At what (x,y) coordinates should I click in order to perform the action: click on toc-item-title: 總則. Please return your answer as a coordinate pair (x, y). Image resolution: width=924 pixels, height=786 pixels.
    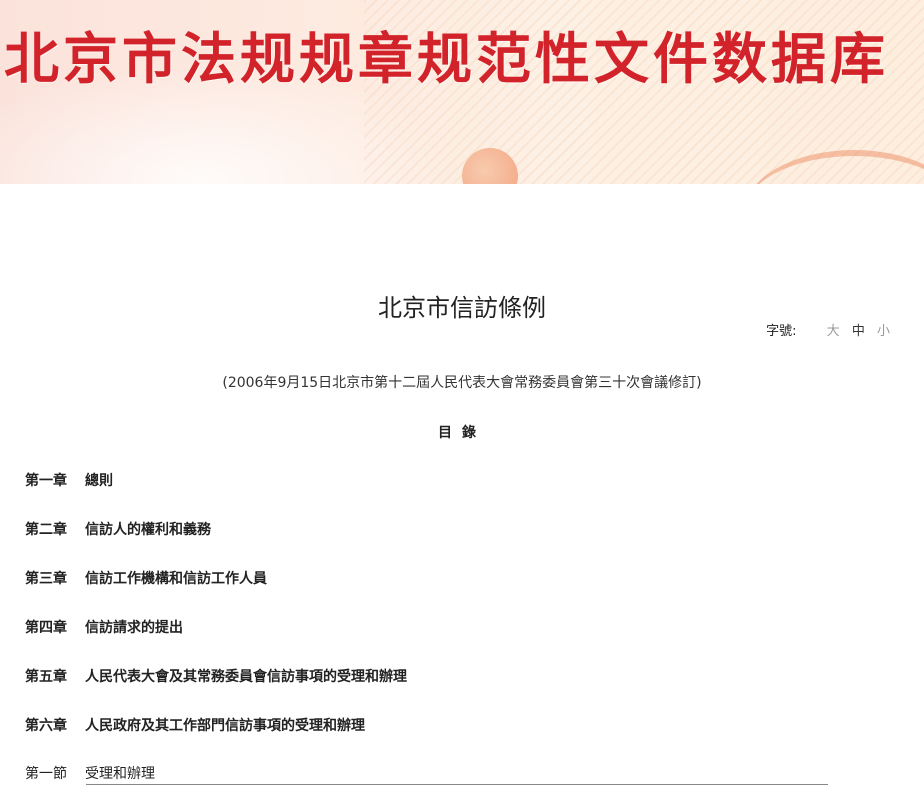
    Looking at the image, I should click on (99, 481).